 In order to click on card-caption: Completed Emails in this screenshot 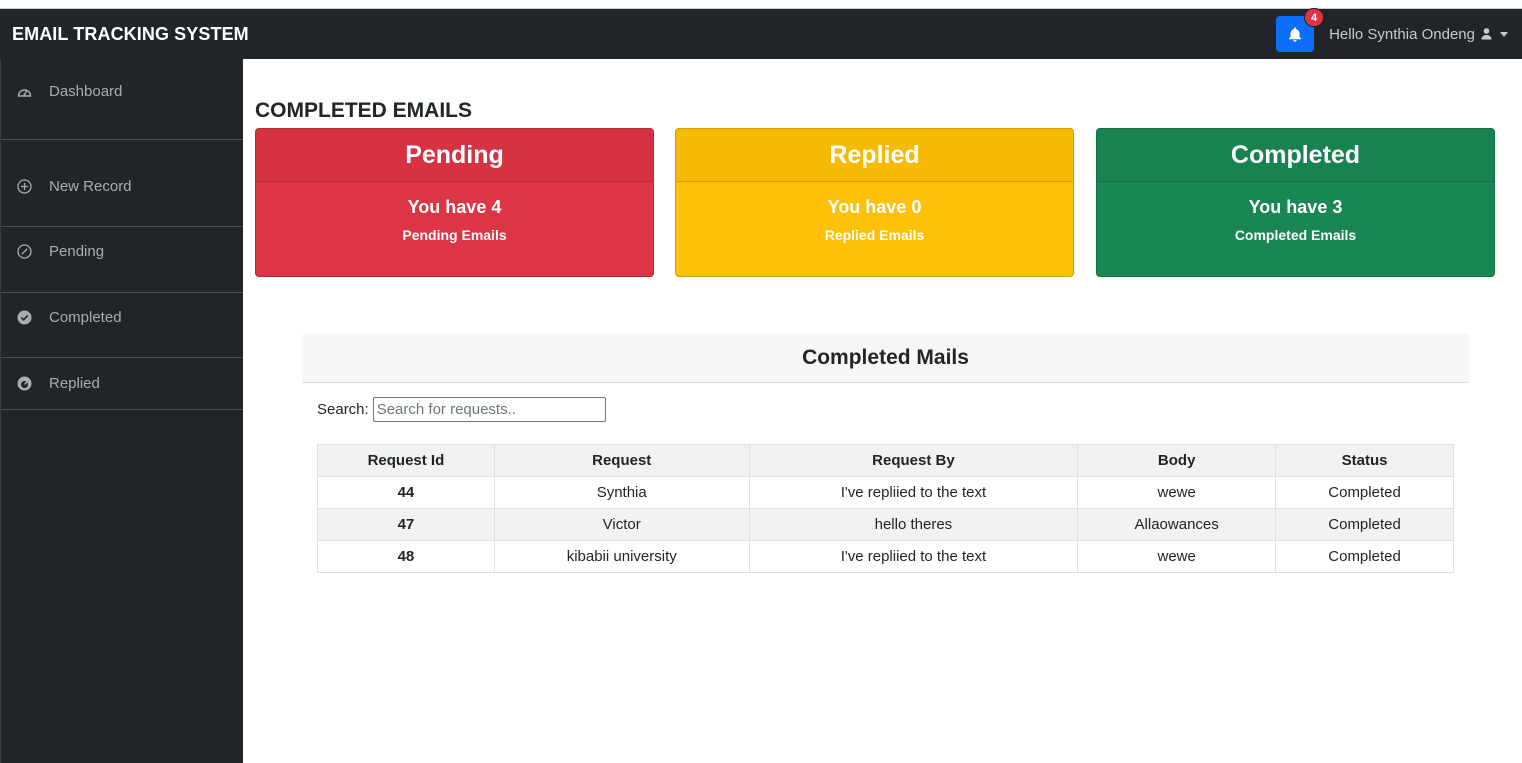, I will do `click(1295, 235)`.